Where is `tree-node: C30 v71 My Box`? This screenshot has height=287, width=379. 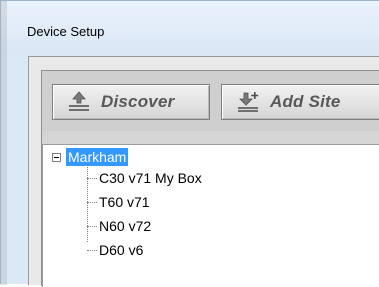
tree-node: C30 v71 My Box is located at coordinates (144, 178).